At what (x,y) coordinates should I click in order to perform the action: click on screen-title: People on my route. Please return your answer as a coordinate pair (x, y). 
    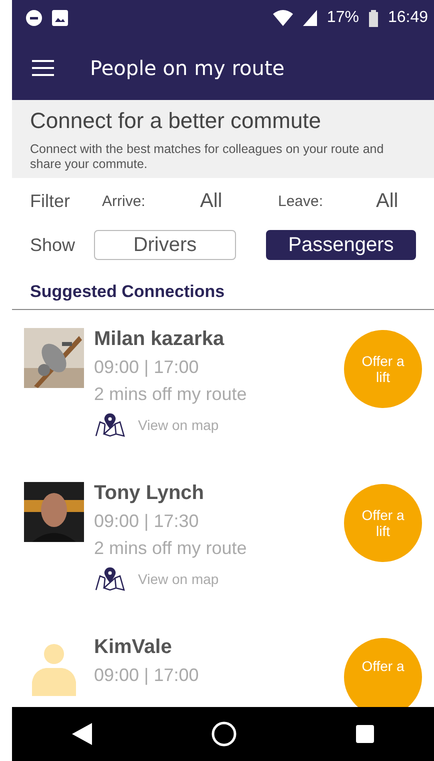
    Looking at the image, I should click on (187, 68).